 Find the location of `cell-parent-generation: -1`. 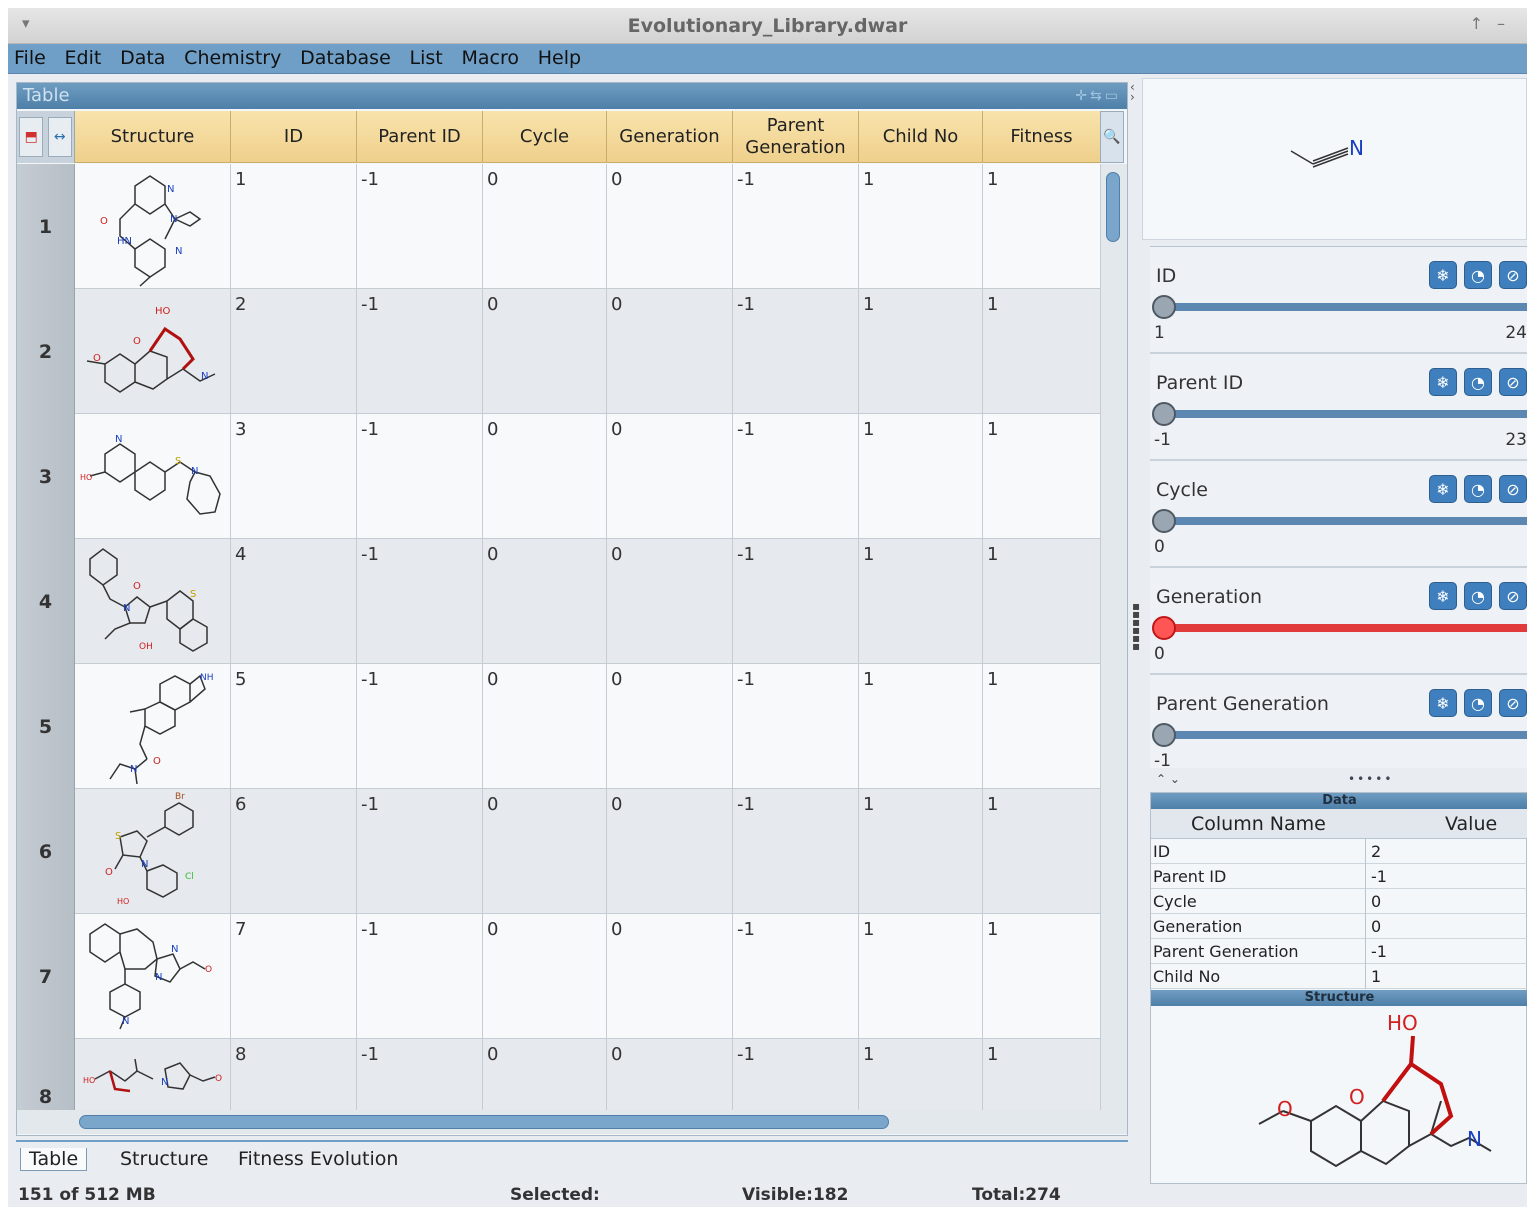

cell-parent-generation: -1 is located at coordinates (796, 976).